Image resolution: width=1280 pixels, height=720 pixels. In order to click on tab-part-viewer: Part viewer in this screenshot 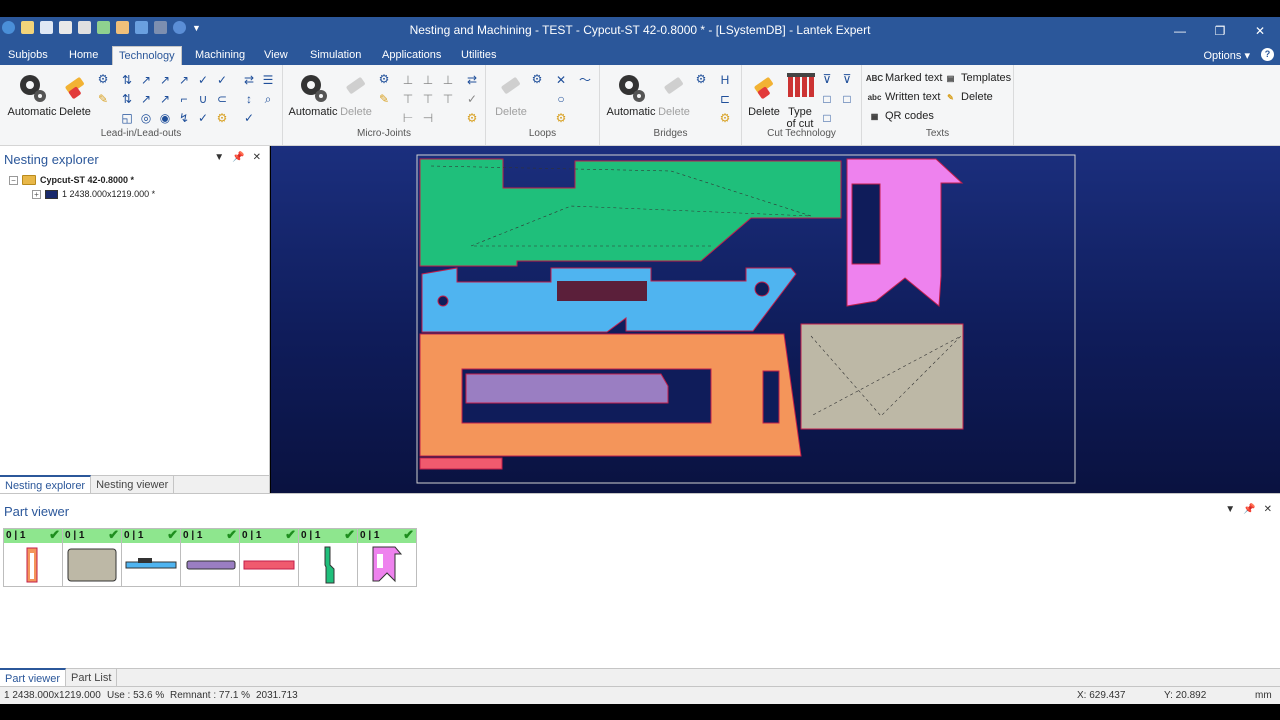, I will do `click(33, 677)`.